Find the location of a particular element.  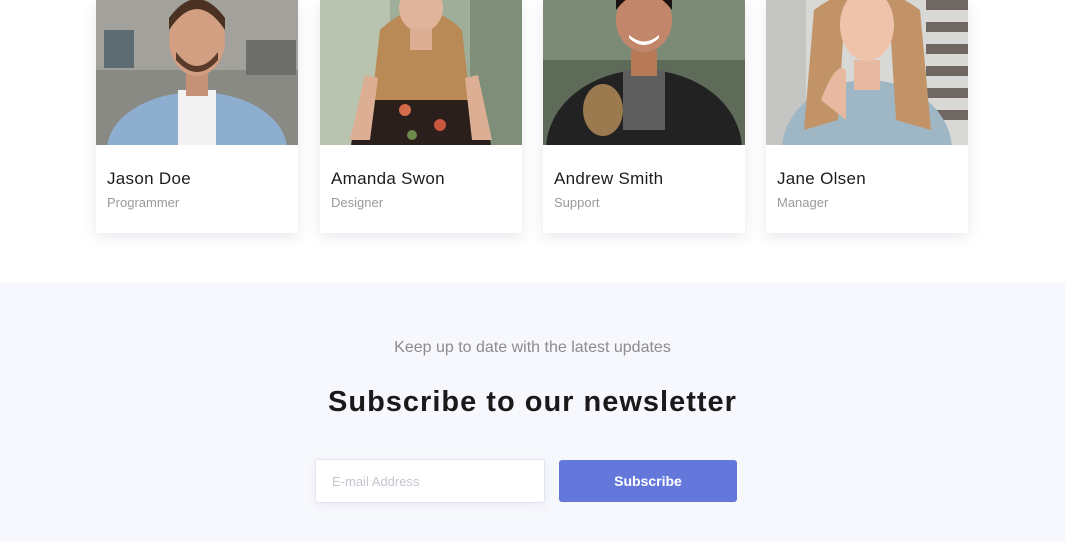

member-role: Support is located at coordinates (577, 202).